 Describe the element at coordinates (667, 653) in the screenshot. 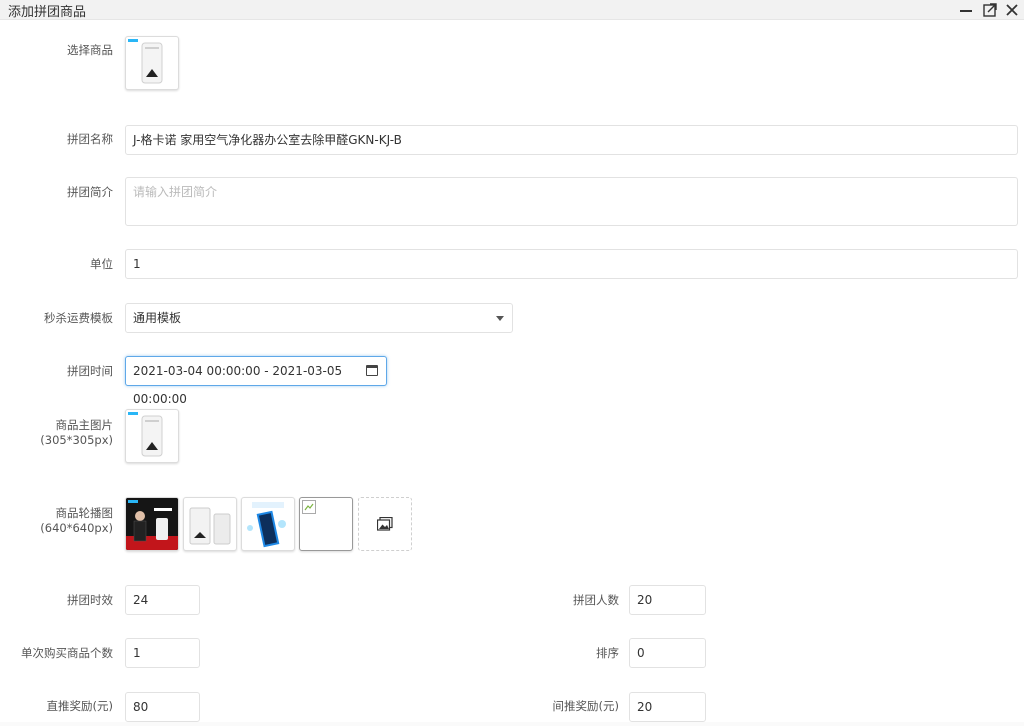

I see `sort-input: 0` at that location.